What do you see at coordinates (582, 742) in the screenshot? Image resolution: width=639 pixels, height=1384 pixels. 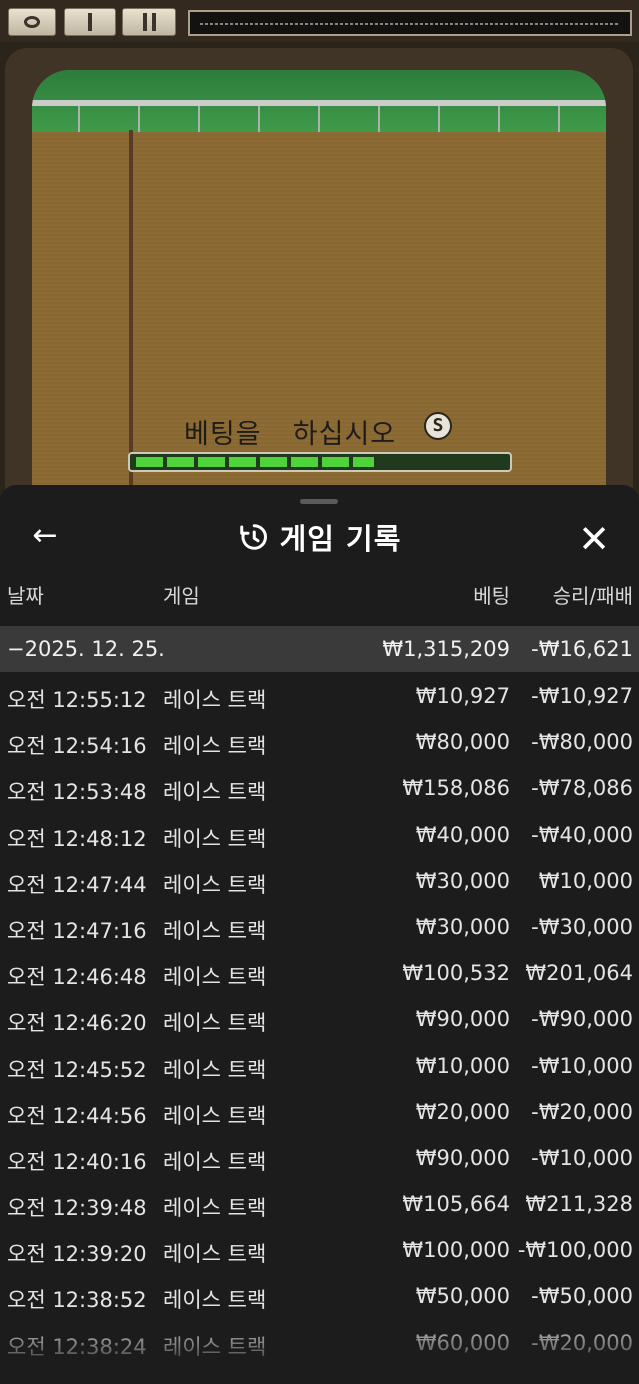 I see `row-result: -₩80,000` at bounding box center [582, 742].